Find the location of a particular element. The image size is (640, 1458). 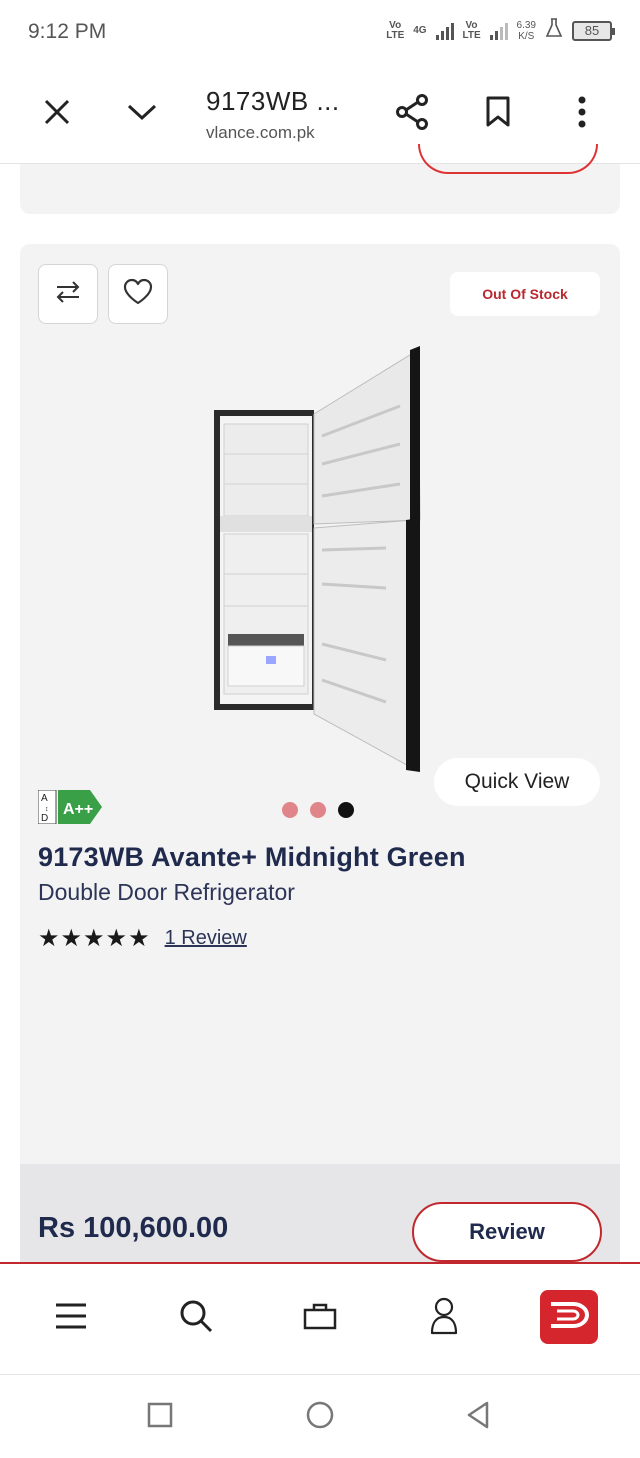

menu-icon is located at coordinates (71, 1318).